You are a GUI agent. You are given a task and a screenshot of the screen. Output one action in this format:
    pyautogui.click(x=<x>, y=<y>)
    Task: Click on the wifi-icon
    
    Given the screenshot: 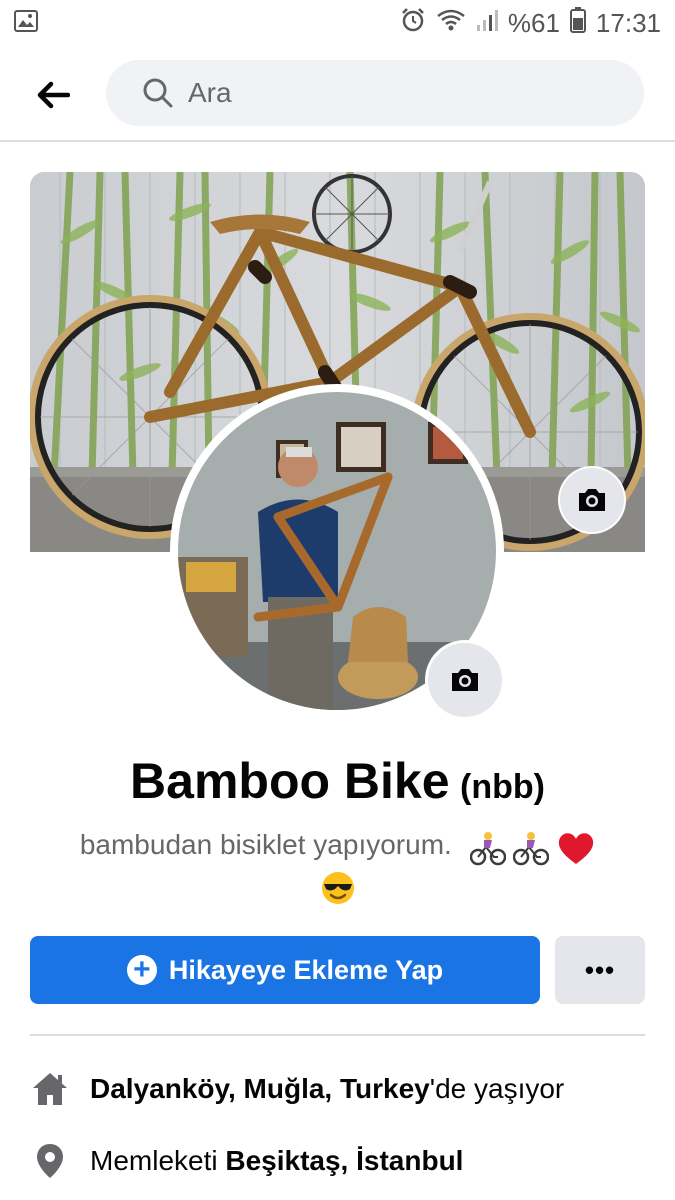 What is the action you would take?
    pyautogui.click(x=451, y=23)
    